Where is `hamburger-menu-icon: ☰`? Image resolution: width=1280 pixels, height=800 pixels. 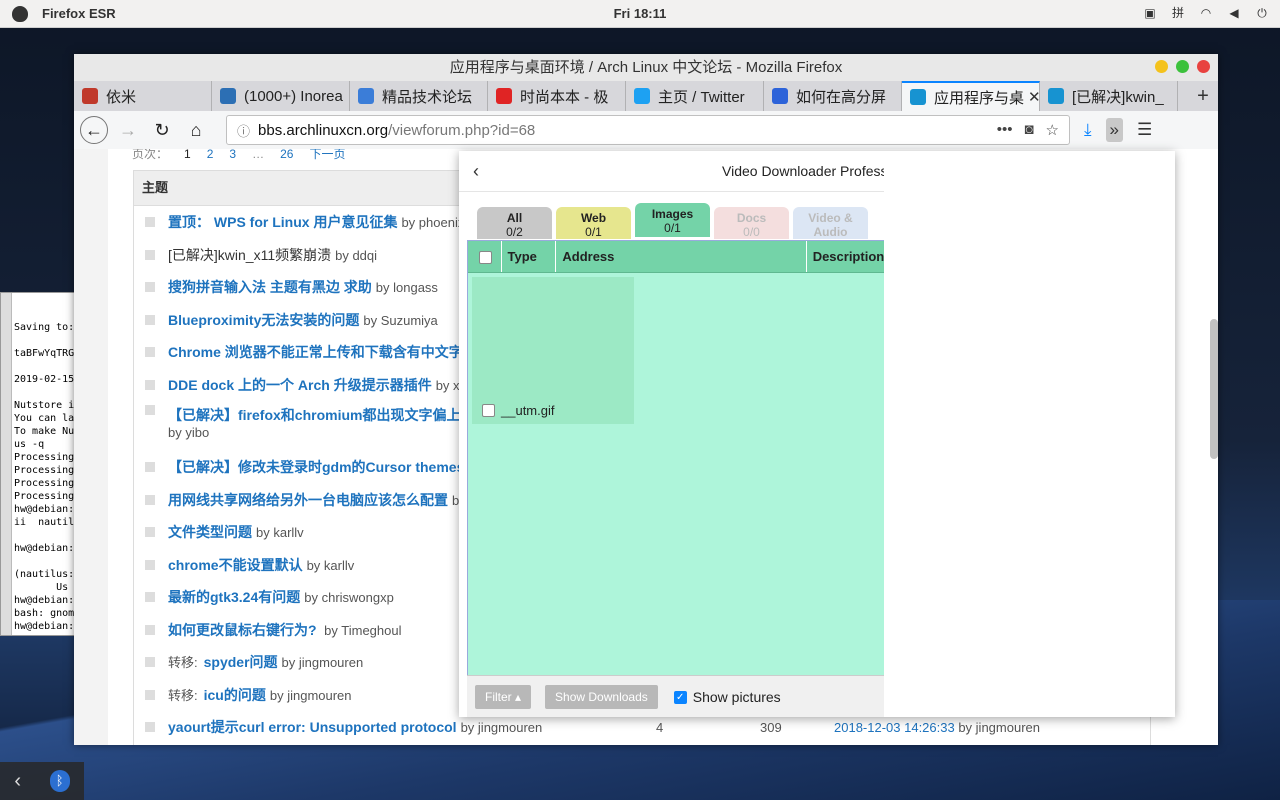
hamburger-menu-icon: ☰ is located at coordinates (1144, 130).